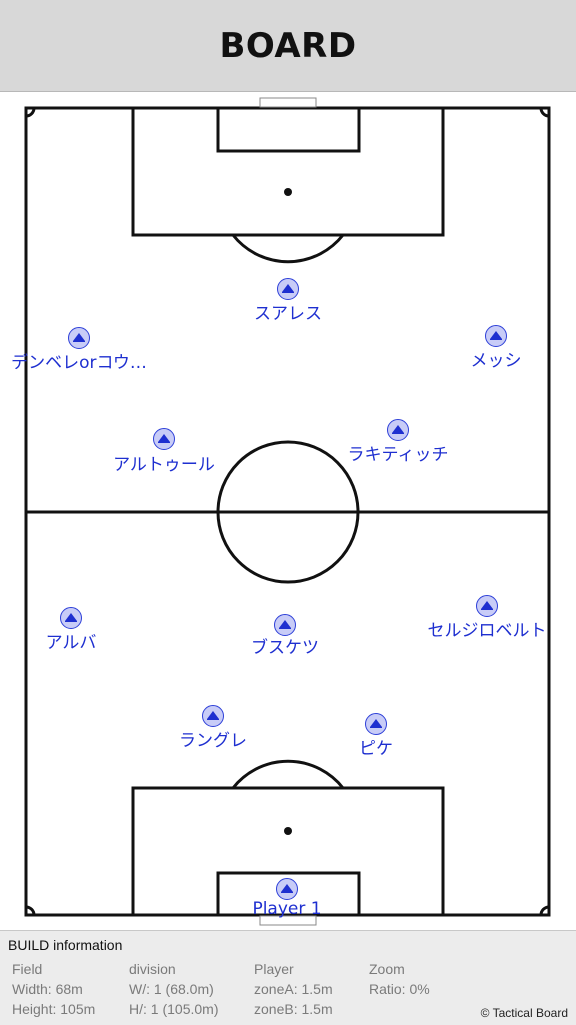  What do you see at coordinates (274, 969) in the screenshot?
I see `player-label: Player` at bounding box center [274, 969].